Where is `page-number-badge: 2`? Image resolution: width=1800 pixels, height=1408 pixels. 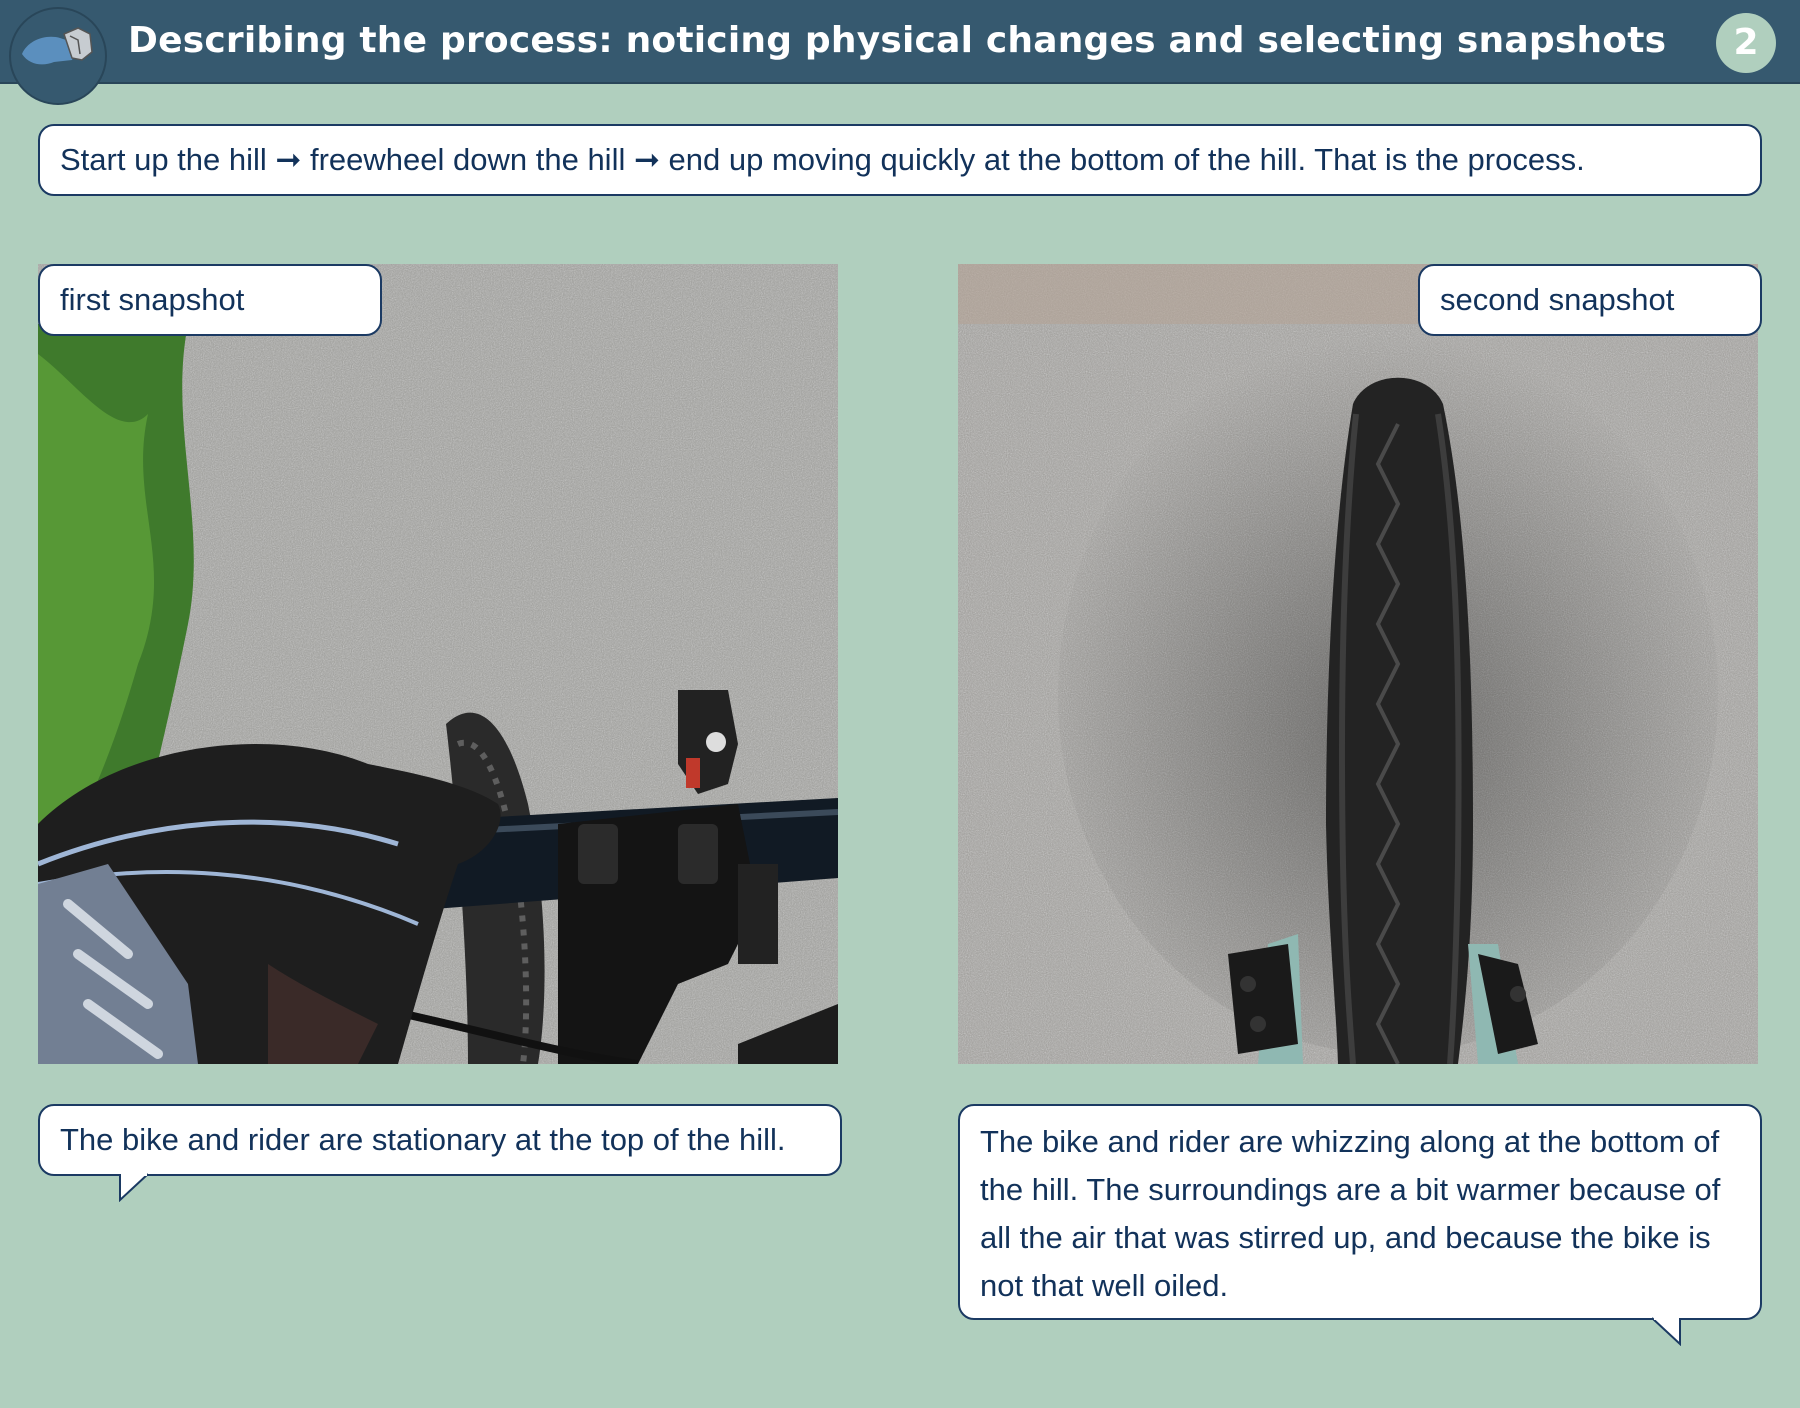 page-number-badge: 2 is located at coordinates (1746, 43).